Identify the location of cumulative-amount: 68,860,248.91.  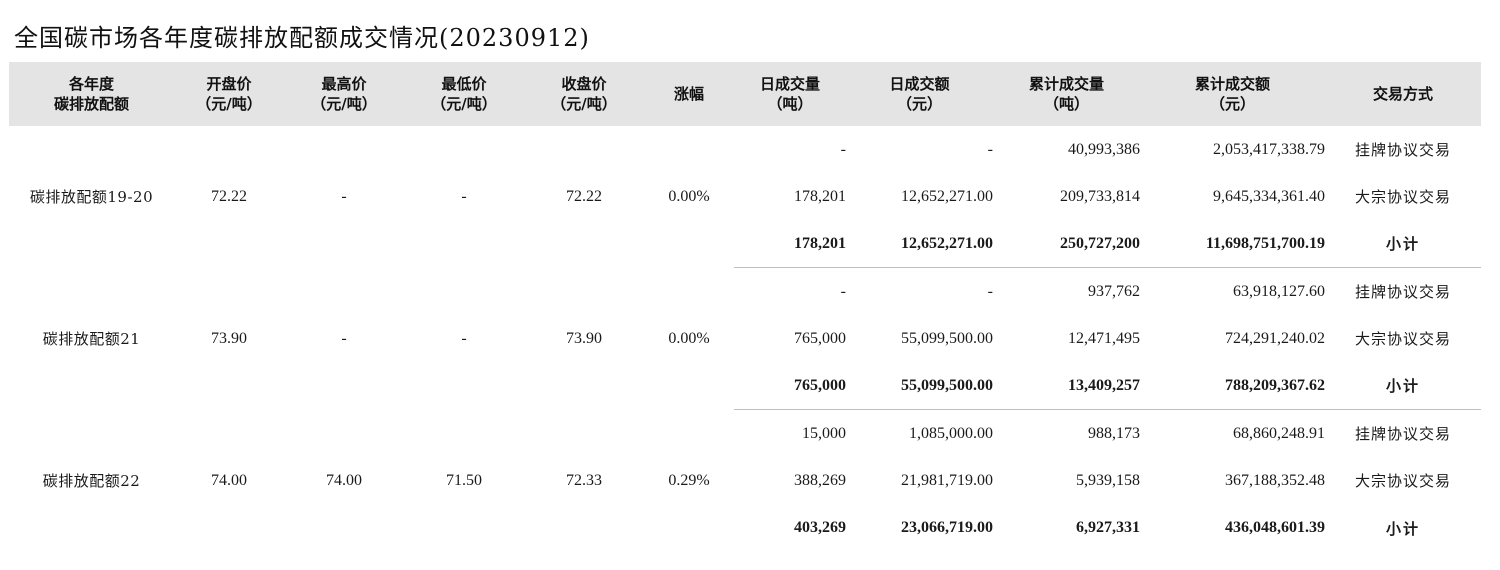
(1279, 433).